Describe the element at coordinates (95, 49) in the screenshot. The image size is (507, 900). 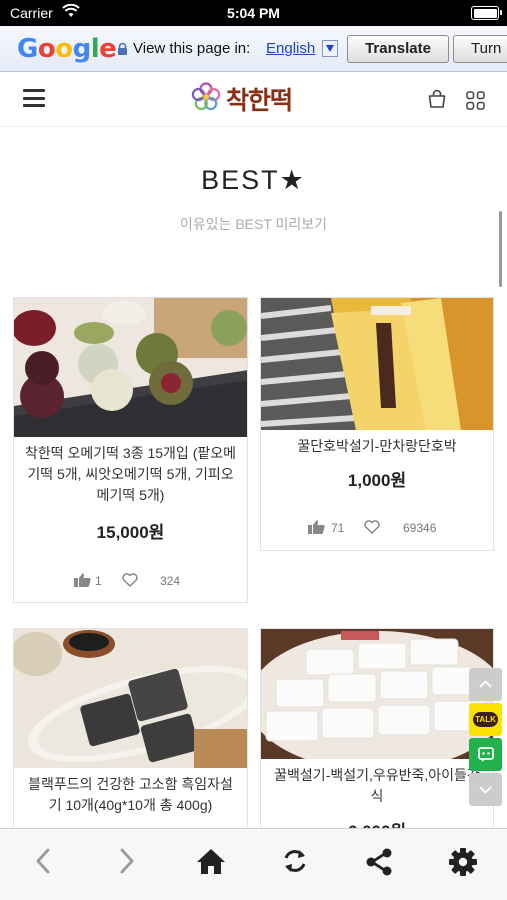
I see `google-logo-letter: l` at that location.